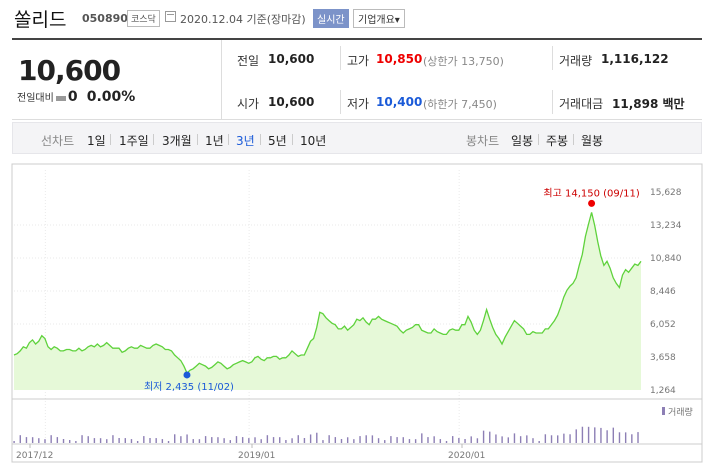  I want to click on change-value: 0, so click(72, 97).